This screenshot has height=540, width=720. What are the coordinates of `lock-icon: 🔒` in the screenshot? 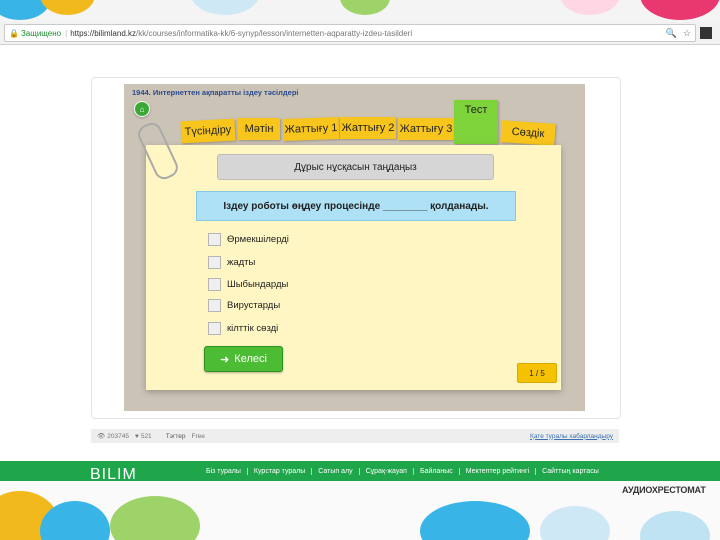 It's located at (14, 33).